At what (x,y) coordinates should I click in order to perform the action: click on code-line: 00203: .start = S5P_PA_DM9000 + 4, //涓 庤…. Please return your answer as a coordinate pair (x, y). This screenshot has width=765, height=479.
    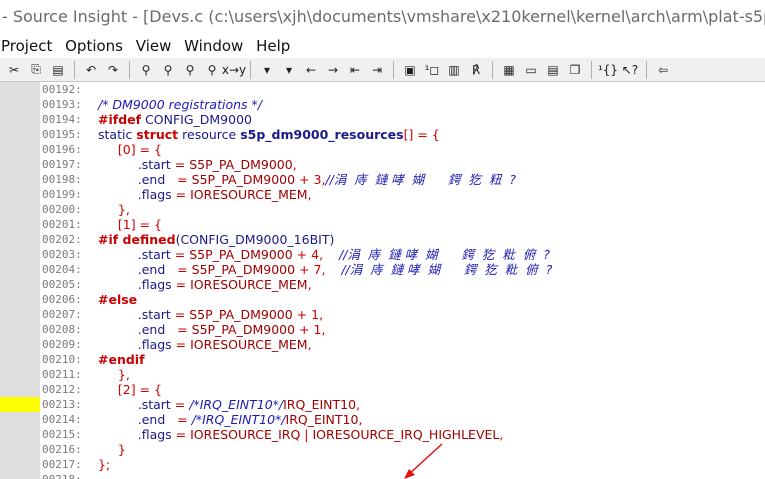
    Looking at the image, I should click on (382, 254).